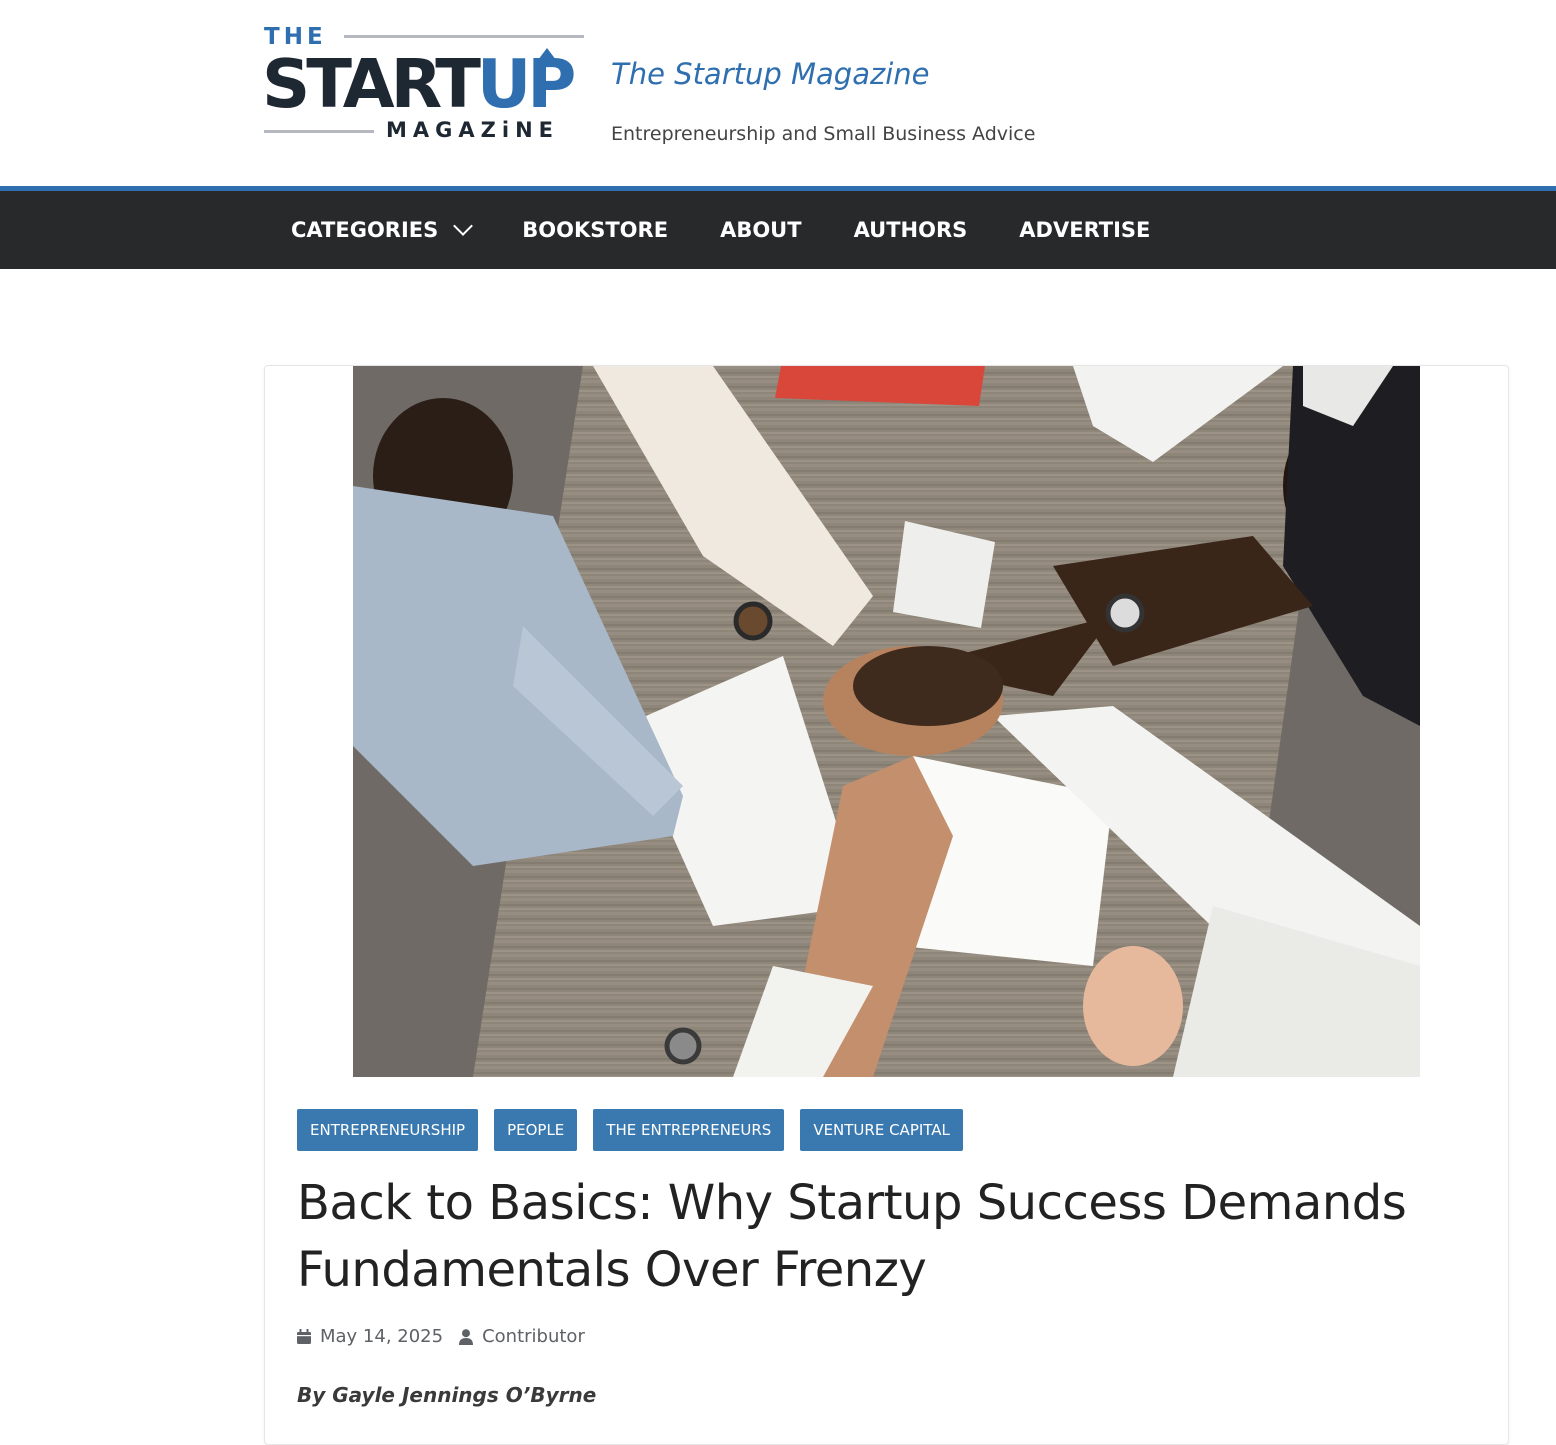 Image resolution: width=1556 pixels, height=1445 pixels. Describe the element at coordinates (304, 1336) in the screenshot. I see `calendar-icon` at that location.